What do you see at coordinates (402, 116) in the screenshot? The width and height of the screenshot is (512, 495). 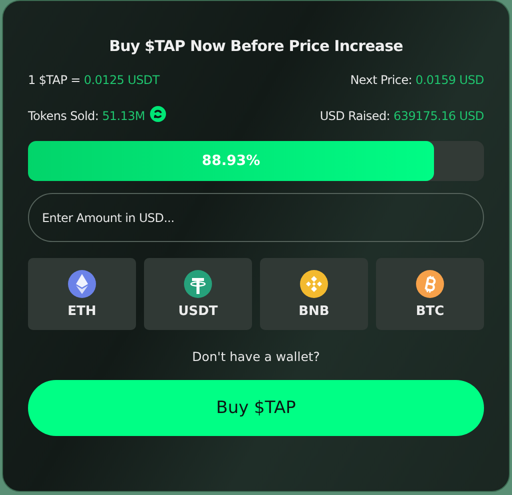 I see `stat-text: USD Raised: 639175.16 USD` at bounding box center [402, 116].